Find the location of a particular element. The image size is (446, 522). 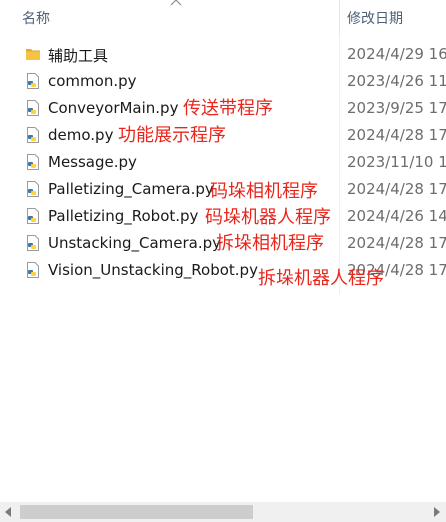

list-item: Message.py 2023/11/10 1 is located at coordinates (223, 162).